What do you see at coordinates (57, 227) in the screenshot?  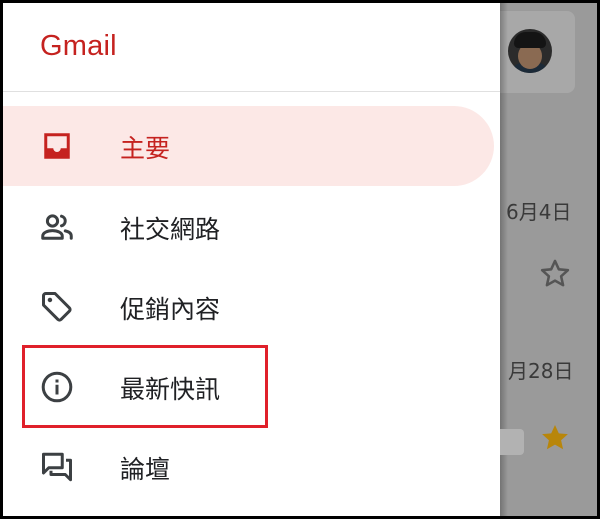 I see `people-icon` at bounding box center [57, 227].